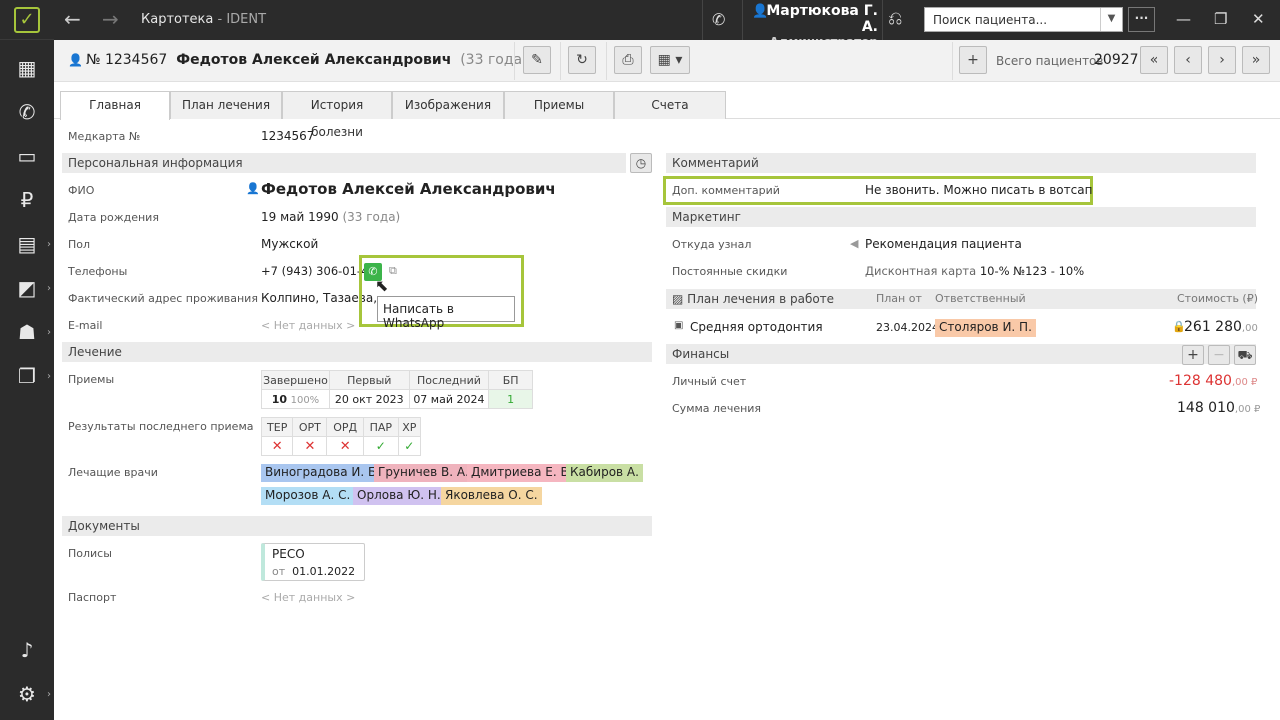 Image resolution: width=1280 pixels, height=720 pixels. I want to click on add-patient-button: +, so click(973, 60).